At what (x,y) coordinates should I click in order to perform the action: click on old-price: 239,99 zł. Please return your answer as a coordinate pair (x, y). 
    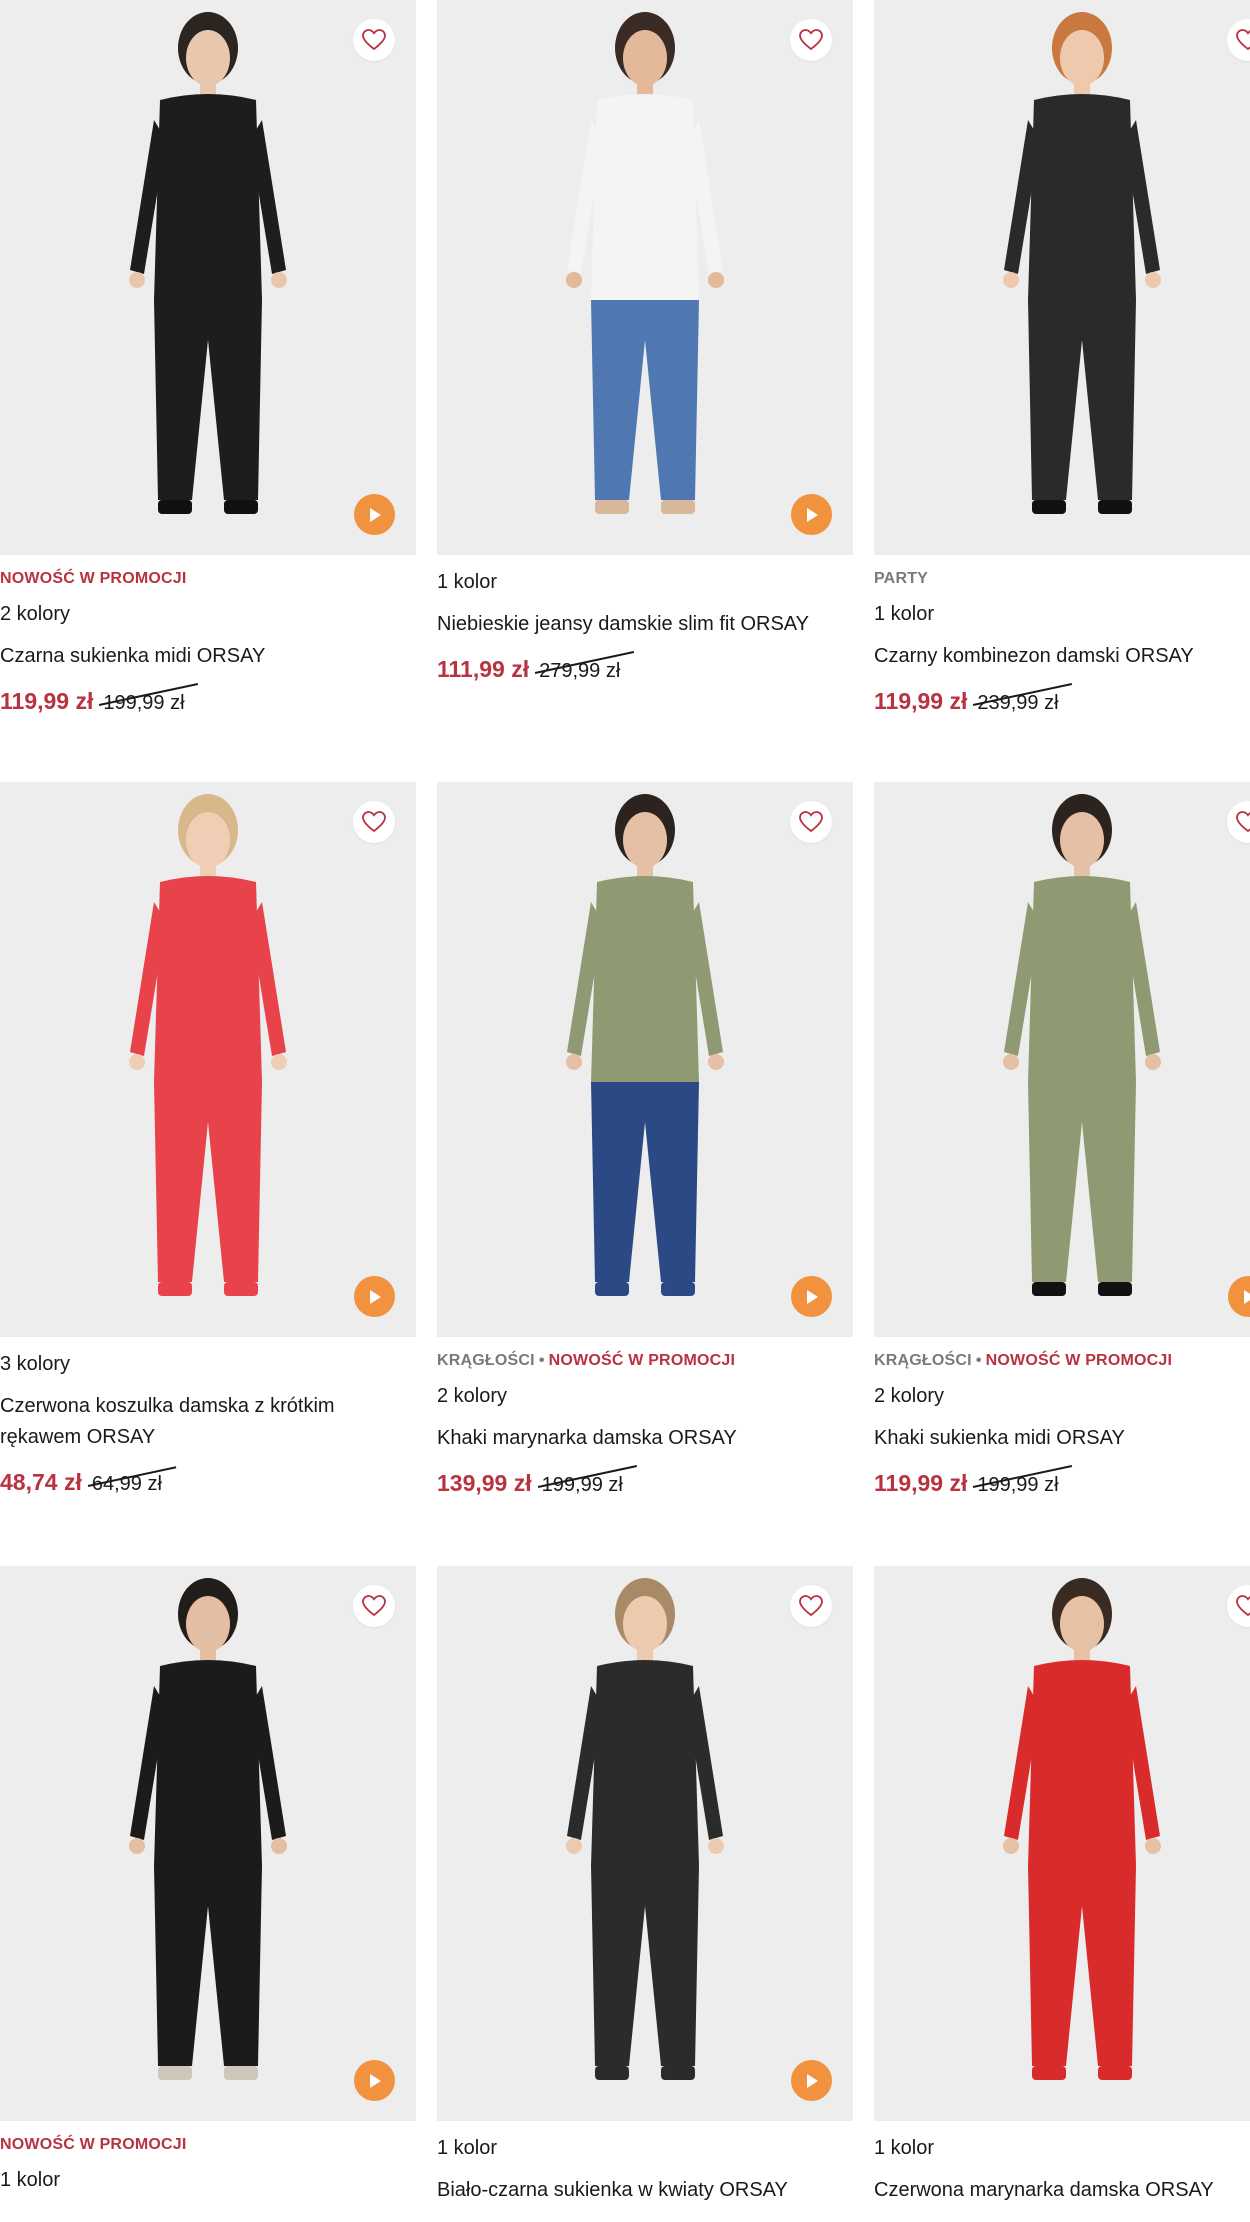
    Looking at the image, I should click on (1017, 703).